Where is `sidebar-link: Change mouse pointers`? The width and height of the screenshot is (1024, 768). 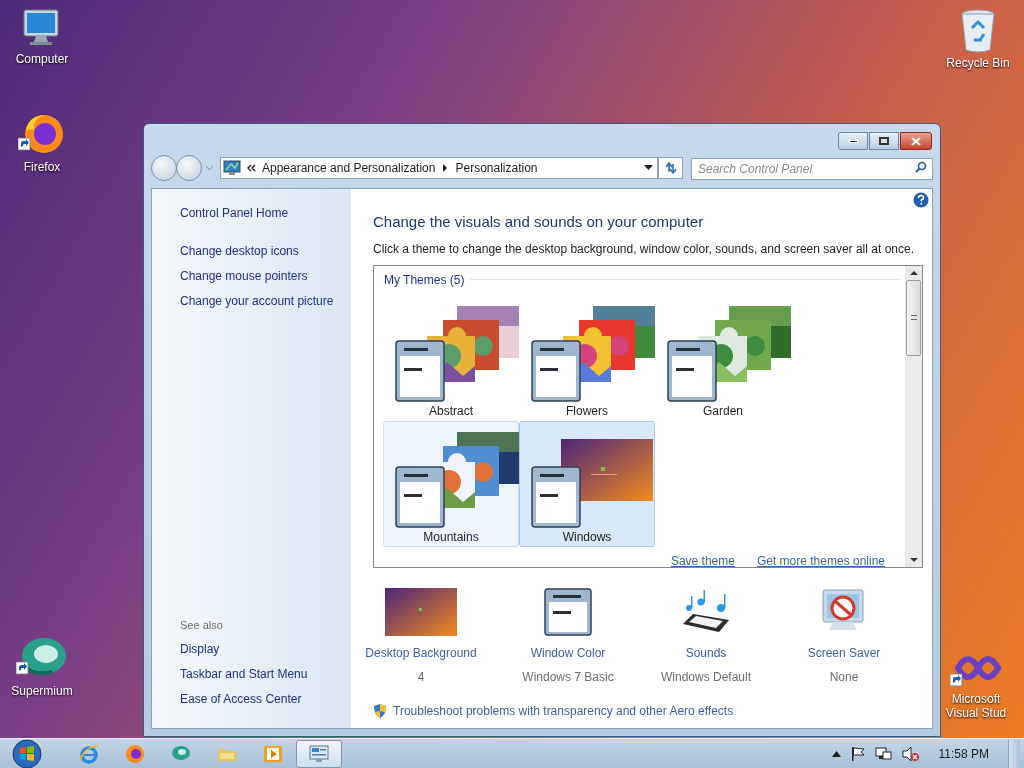
sidebar-link: Change mouse pointers is located at coordinates (265, 276).